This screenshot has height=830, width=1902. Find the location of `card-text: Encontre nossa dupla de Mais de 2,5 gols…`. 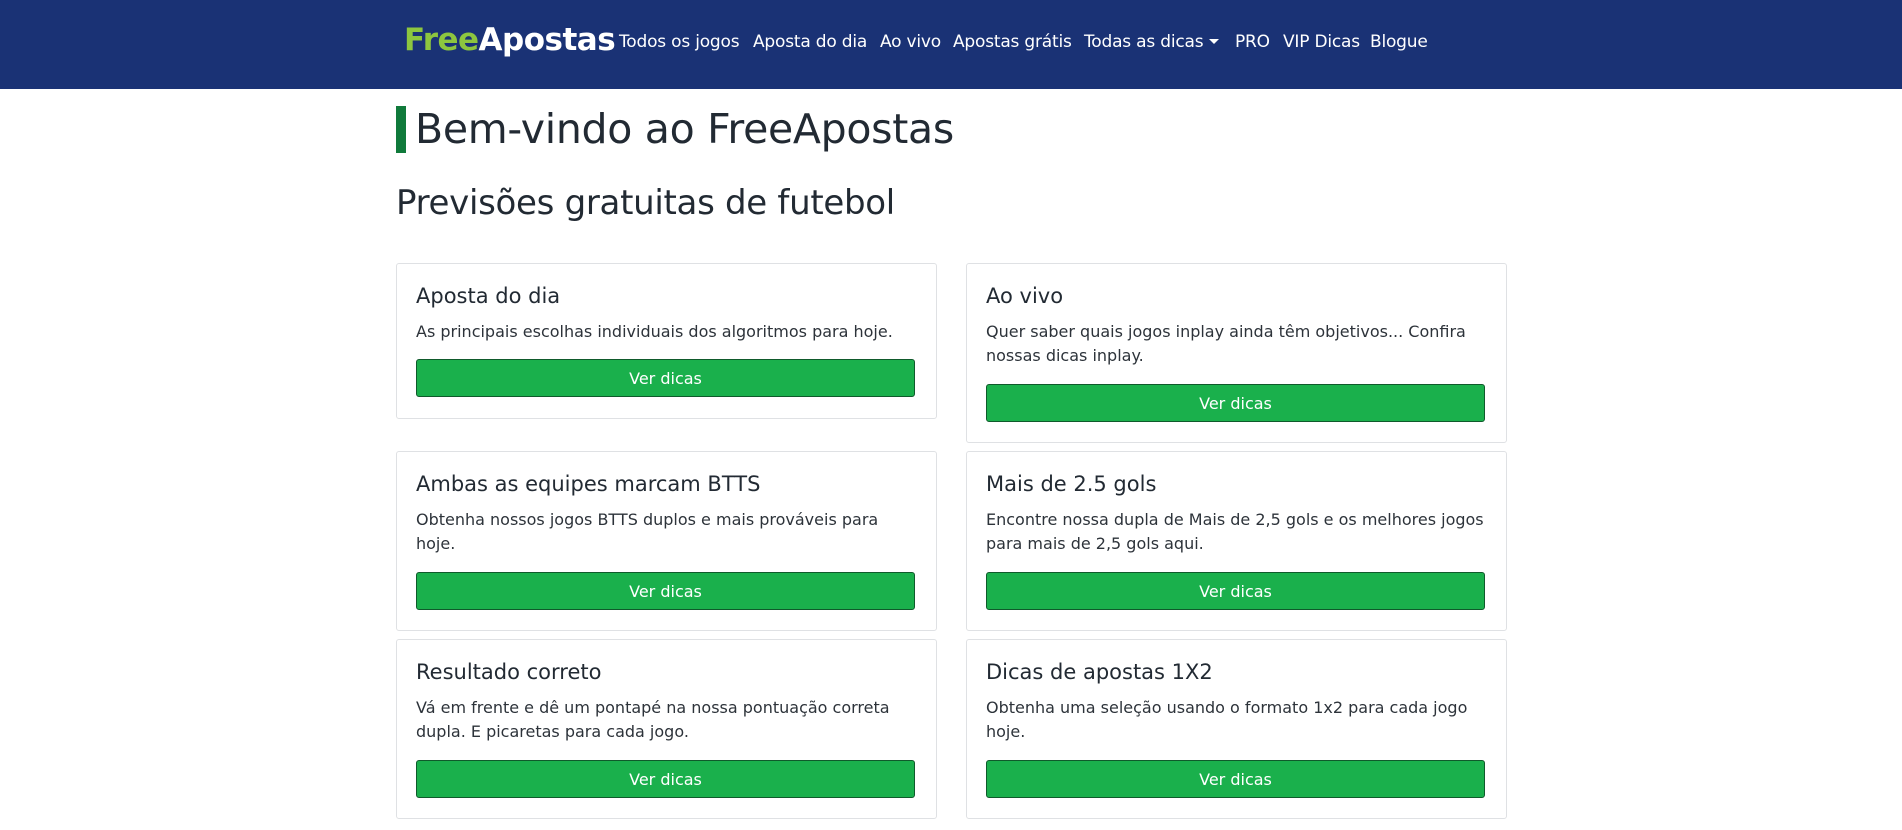

card-text: Encontre nossa dupla de Mais de 2,5 gols… is located at coordinates (1235, 531).